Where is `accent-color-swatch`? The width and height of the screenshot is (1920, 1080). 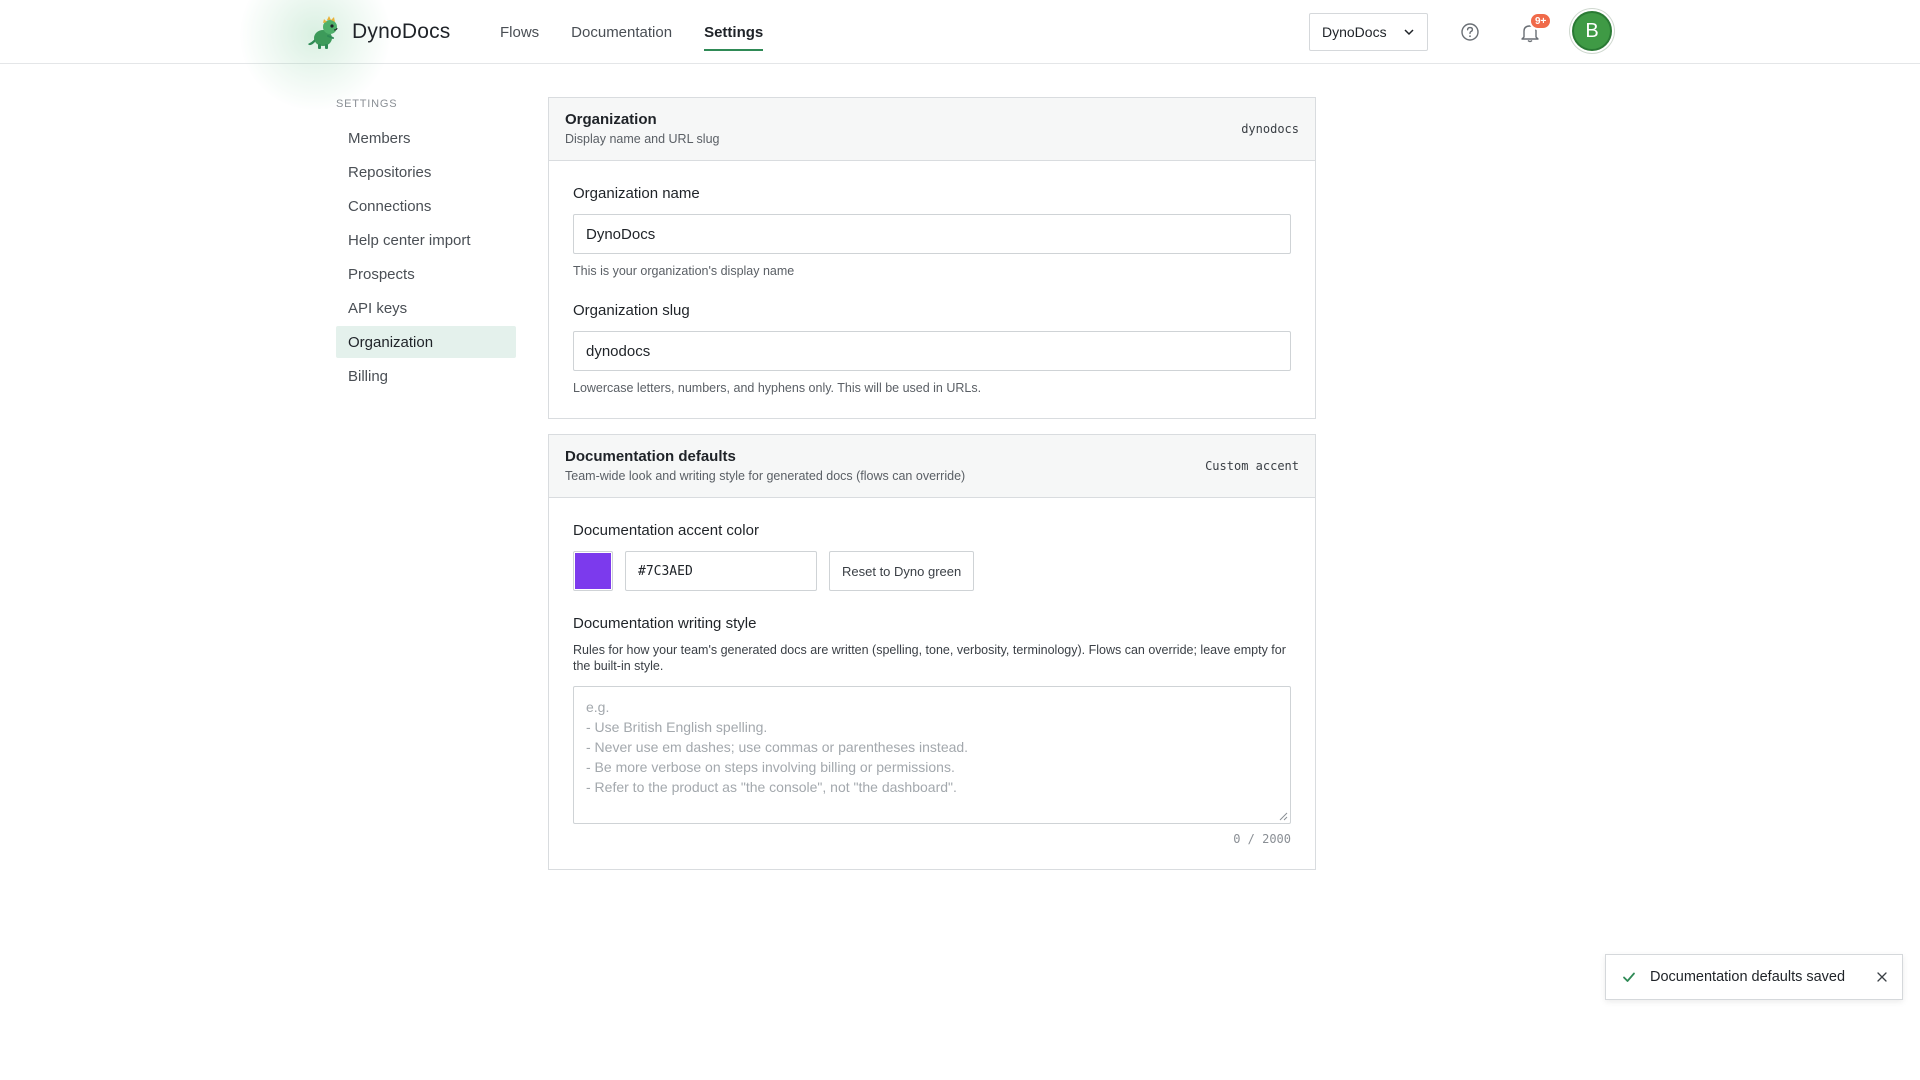
accent-color-swatch is located at coordinates (593, 571).